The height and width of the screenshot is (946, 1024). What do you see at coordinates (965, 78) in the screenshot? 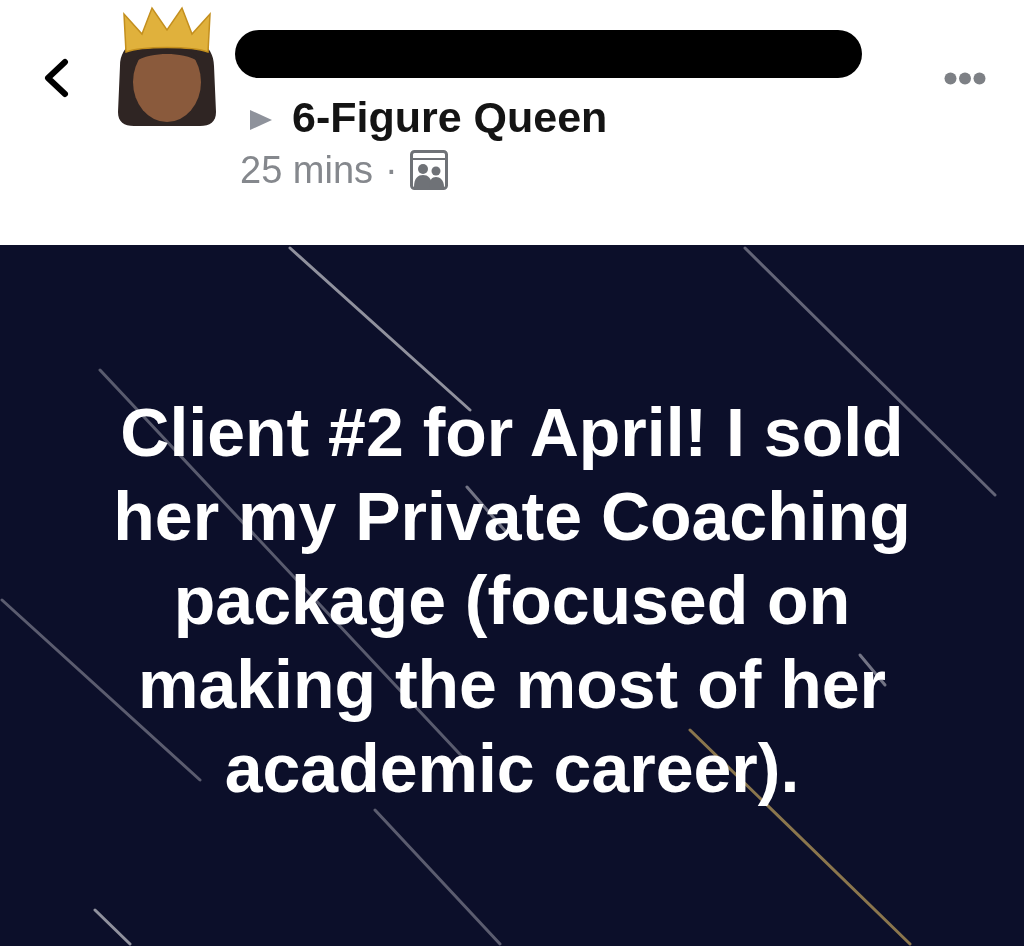
I see `more-options-icon` at bounding box center [965, 78].